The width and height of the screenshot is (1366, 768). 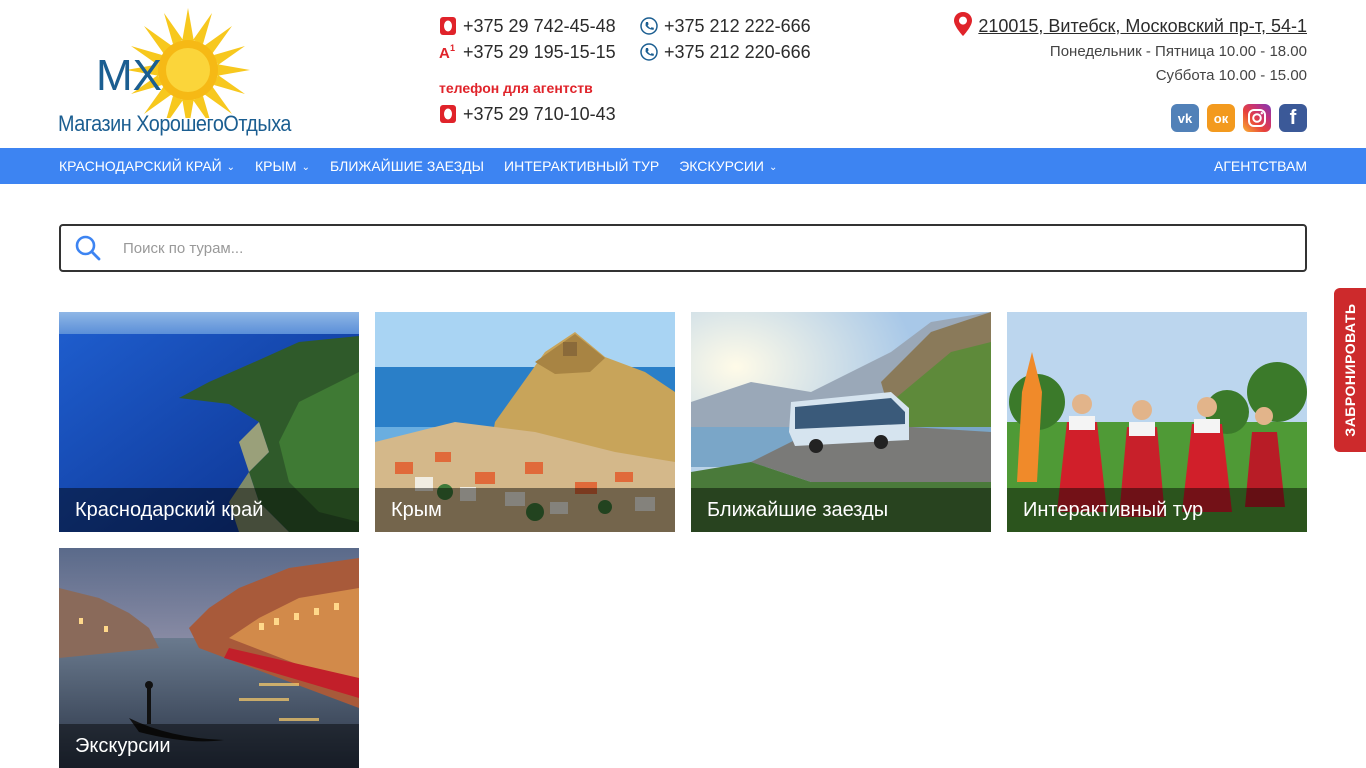 I want to click on nav-item-label: Интерактивный тур, so click(x=582, y=166).